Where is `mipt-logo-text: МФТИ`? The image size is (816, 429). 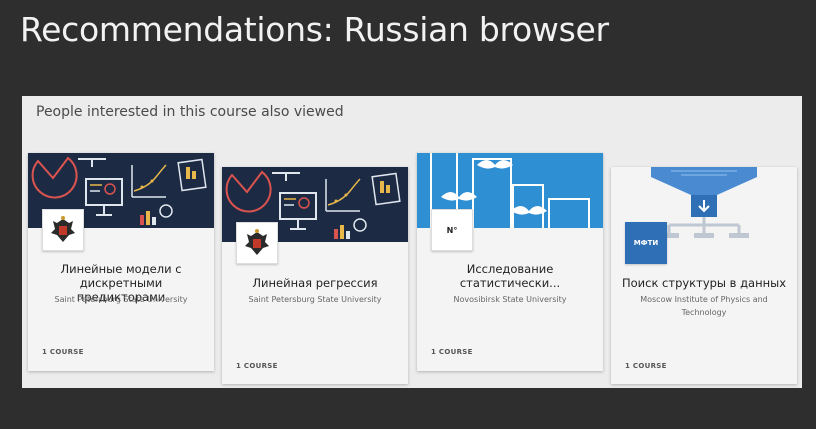
mipt-logo-text: МФТИ is located at coordinates (646, 243).